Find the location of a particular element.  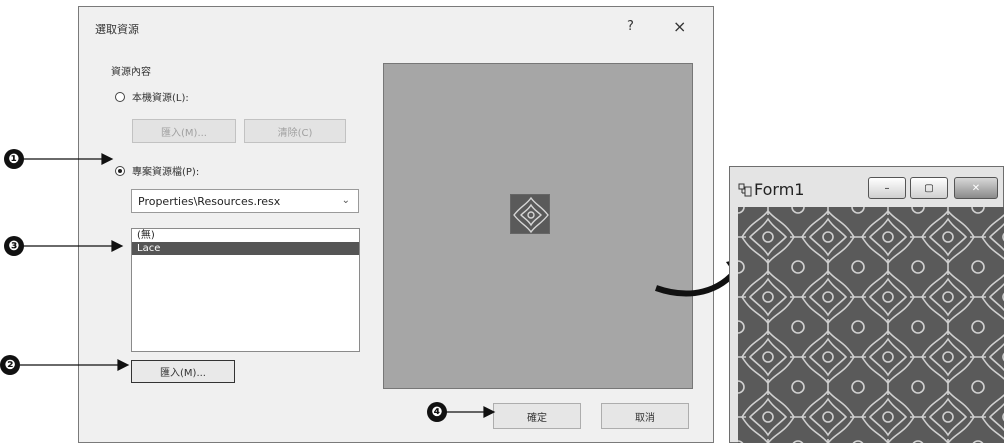

callout-3-arrowhead is located at coordinates (117, 246).